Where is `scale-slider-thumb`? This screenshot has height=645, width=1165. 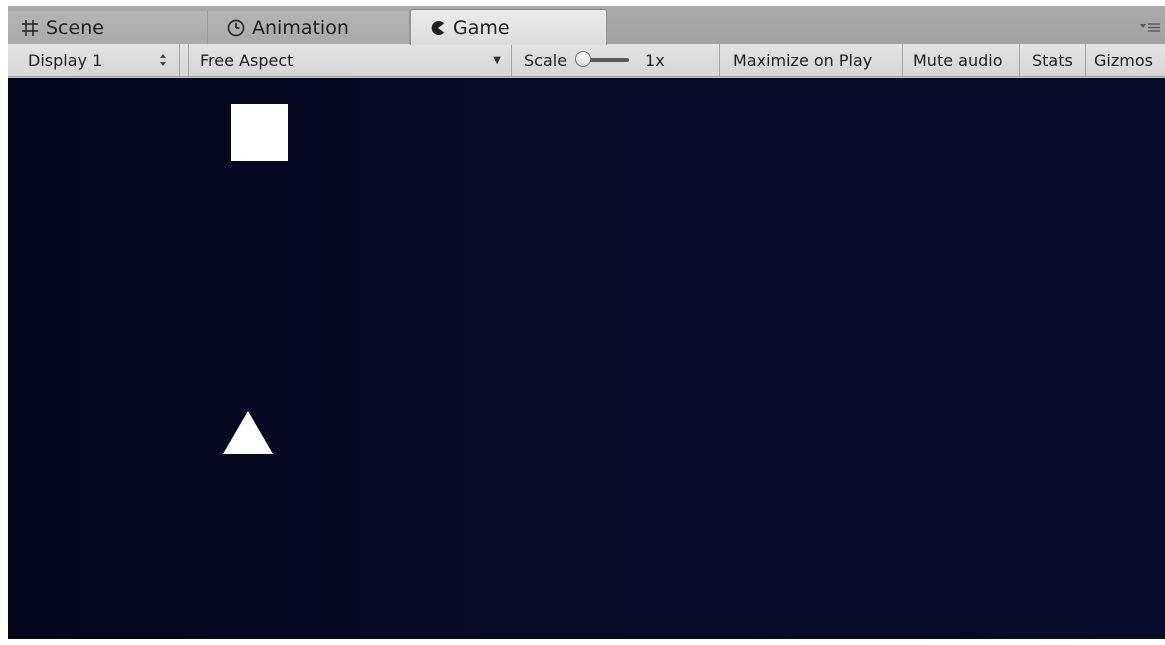
scale-slider-thumb is located at coordinates (583, 59).